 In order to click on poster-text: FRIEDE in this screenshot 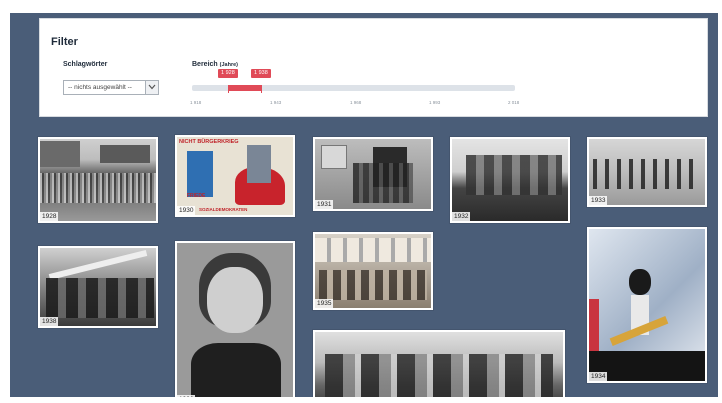, I will do `click(196, 196)`.